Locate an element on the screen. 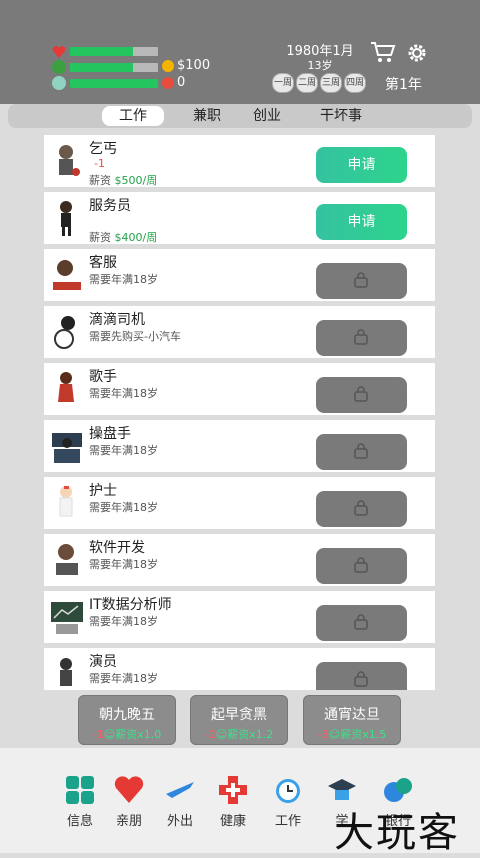  analyst-avatar is located at coordinates (67, 617).